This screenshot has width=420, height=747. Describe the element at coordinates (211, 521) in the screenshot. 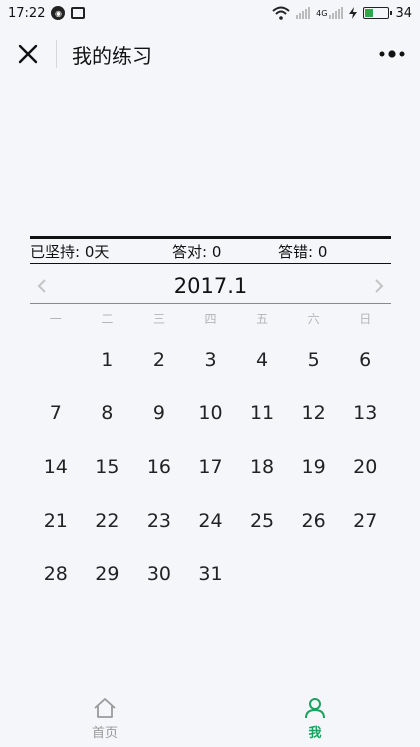

I see `calendar-day: 24` at that location.